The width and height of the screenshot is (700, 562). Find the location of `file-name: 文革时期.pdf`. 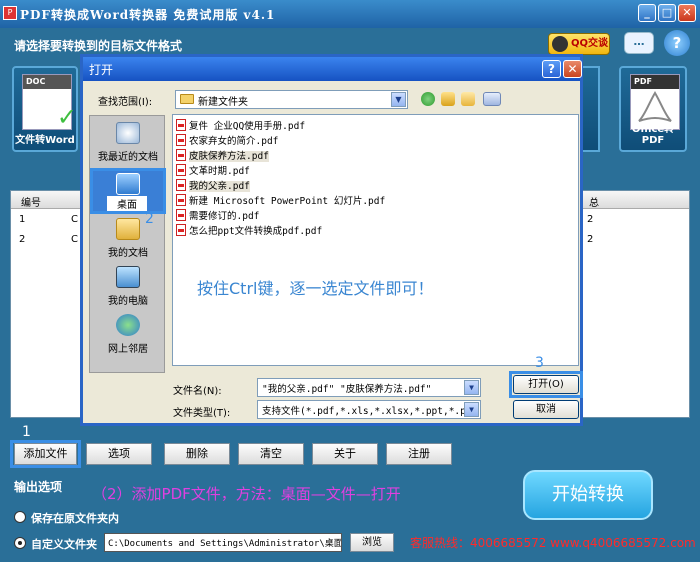

file-name: 文革时期.pdf is located at coordinates (219, 171).